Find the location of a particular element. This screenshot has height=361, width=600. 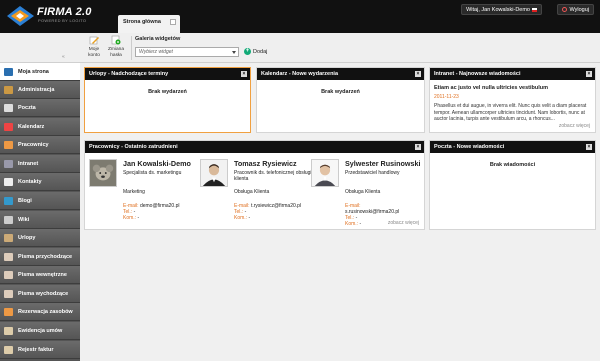

power-icon is located at coordinates (565, 10).